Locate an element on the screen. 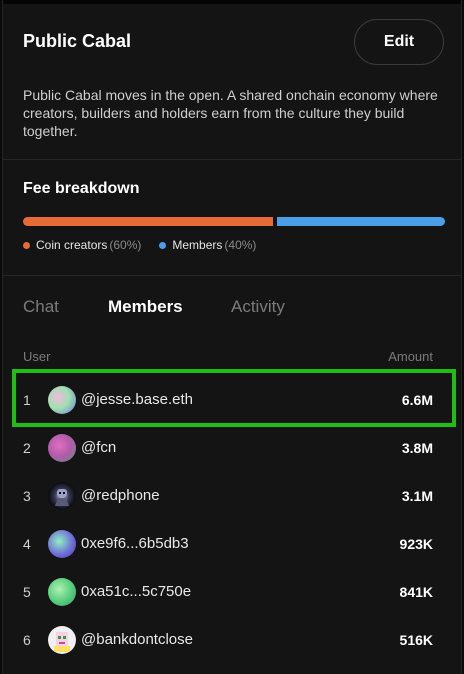  top-strip is located at coordinates (232, 2).